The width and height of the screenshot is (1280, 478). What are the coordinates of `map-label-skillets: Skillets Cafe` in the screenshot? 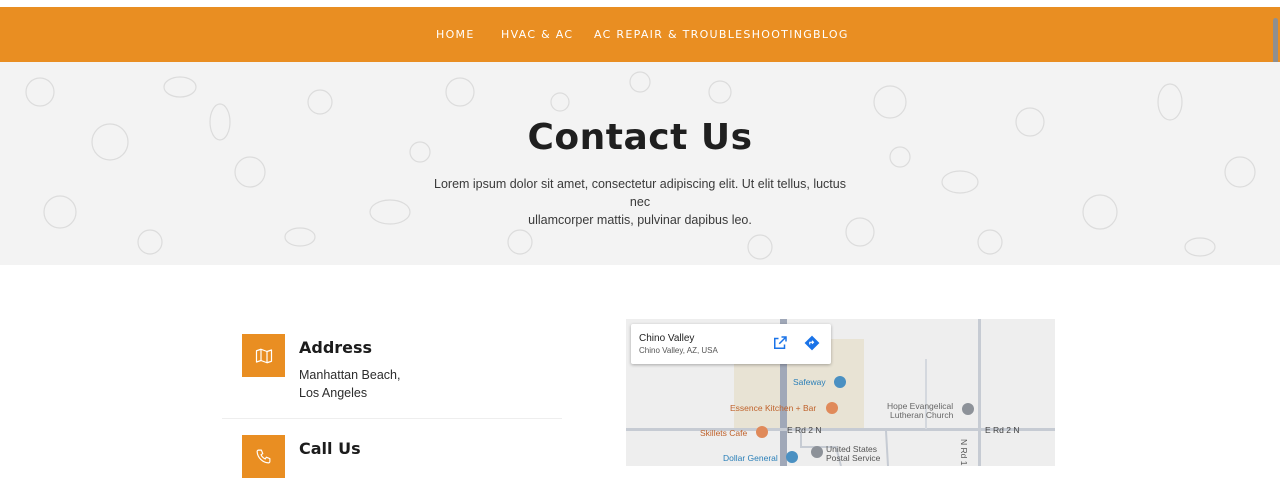 It's located at (724, 433).